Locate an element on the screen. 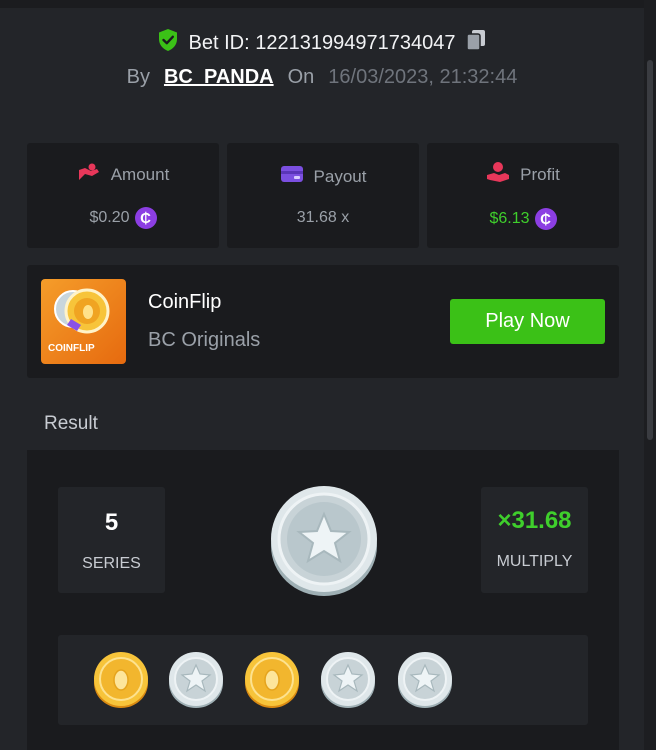 This screenshot has height=750, width=656. scrollbar-thumb is located at coordinates (650, 250).